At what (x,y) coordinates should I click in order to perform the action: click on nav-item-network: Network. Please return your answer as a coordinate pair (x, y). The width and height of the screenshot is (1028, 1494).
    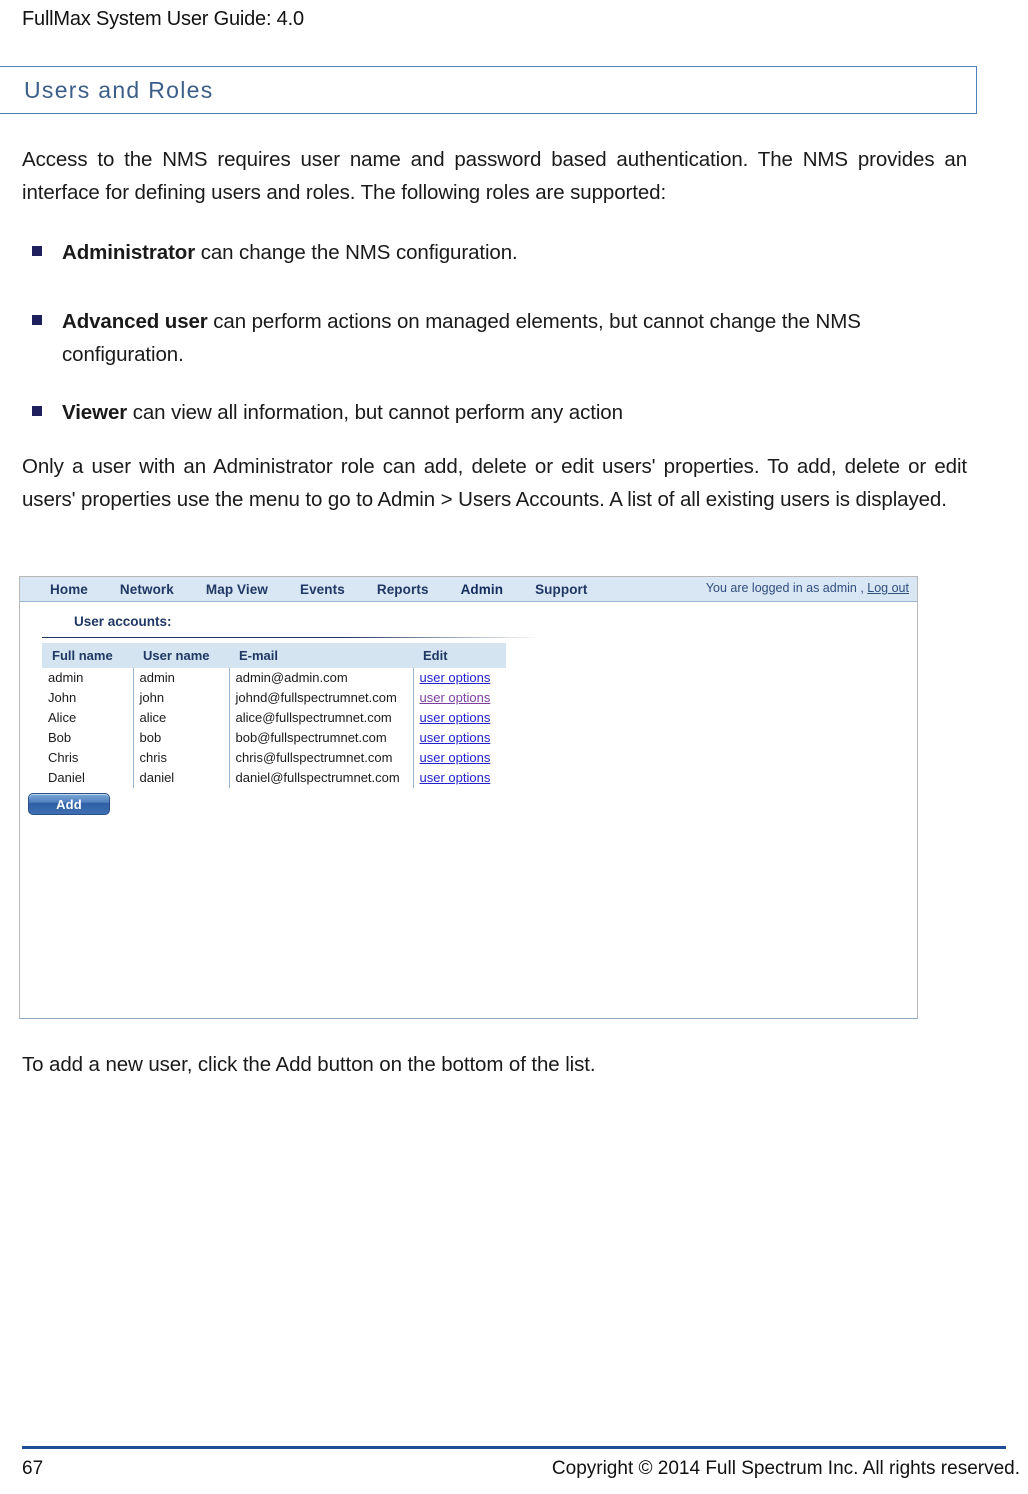
    Looking at the image, I should click on (147, 589).